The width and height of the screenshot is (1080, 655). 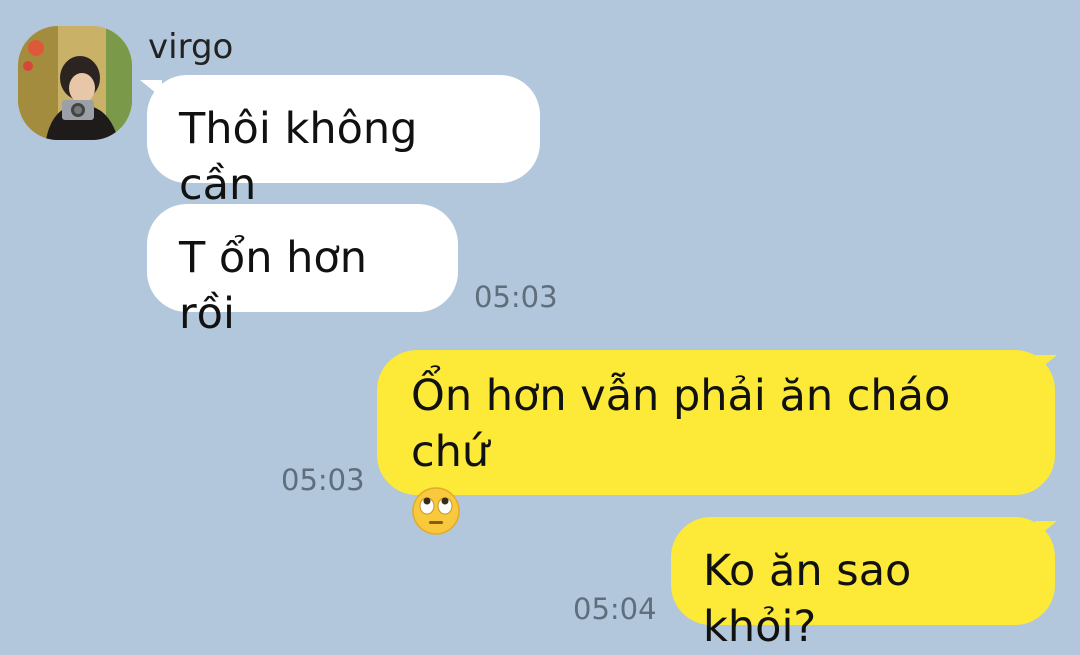 I want to click on incoming-message-bubble: Thôi không cần, so click(x=343, y=142).